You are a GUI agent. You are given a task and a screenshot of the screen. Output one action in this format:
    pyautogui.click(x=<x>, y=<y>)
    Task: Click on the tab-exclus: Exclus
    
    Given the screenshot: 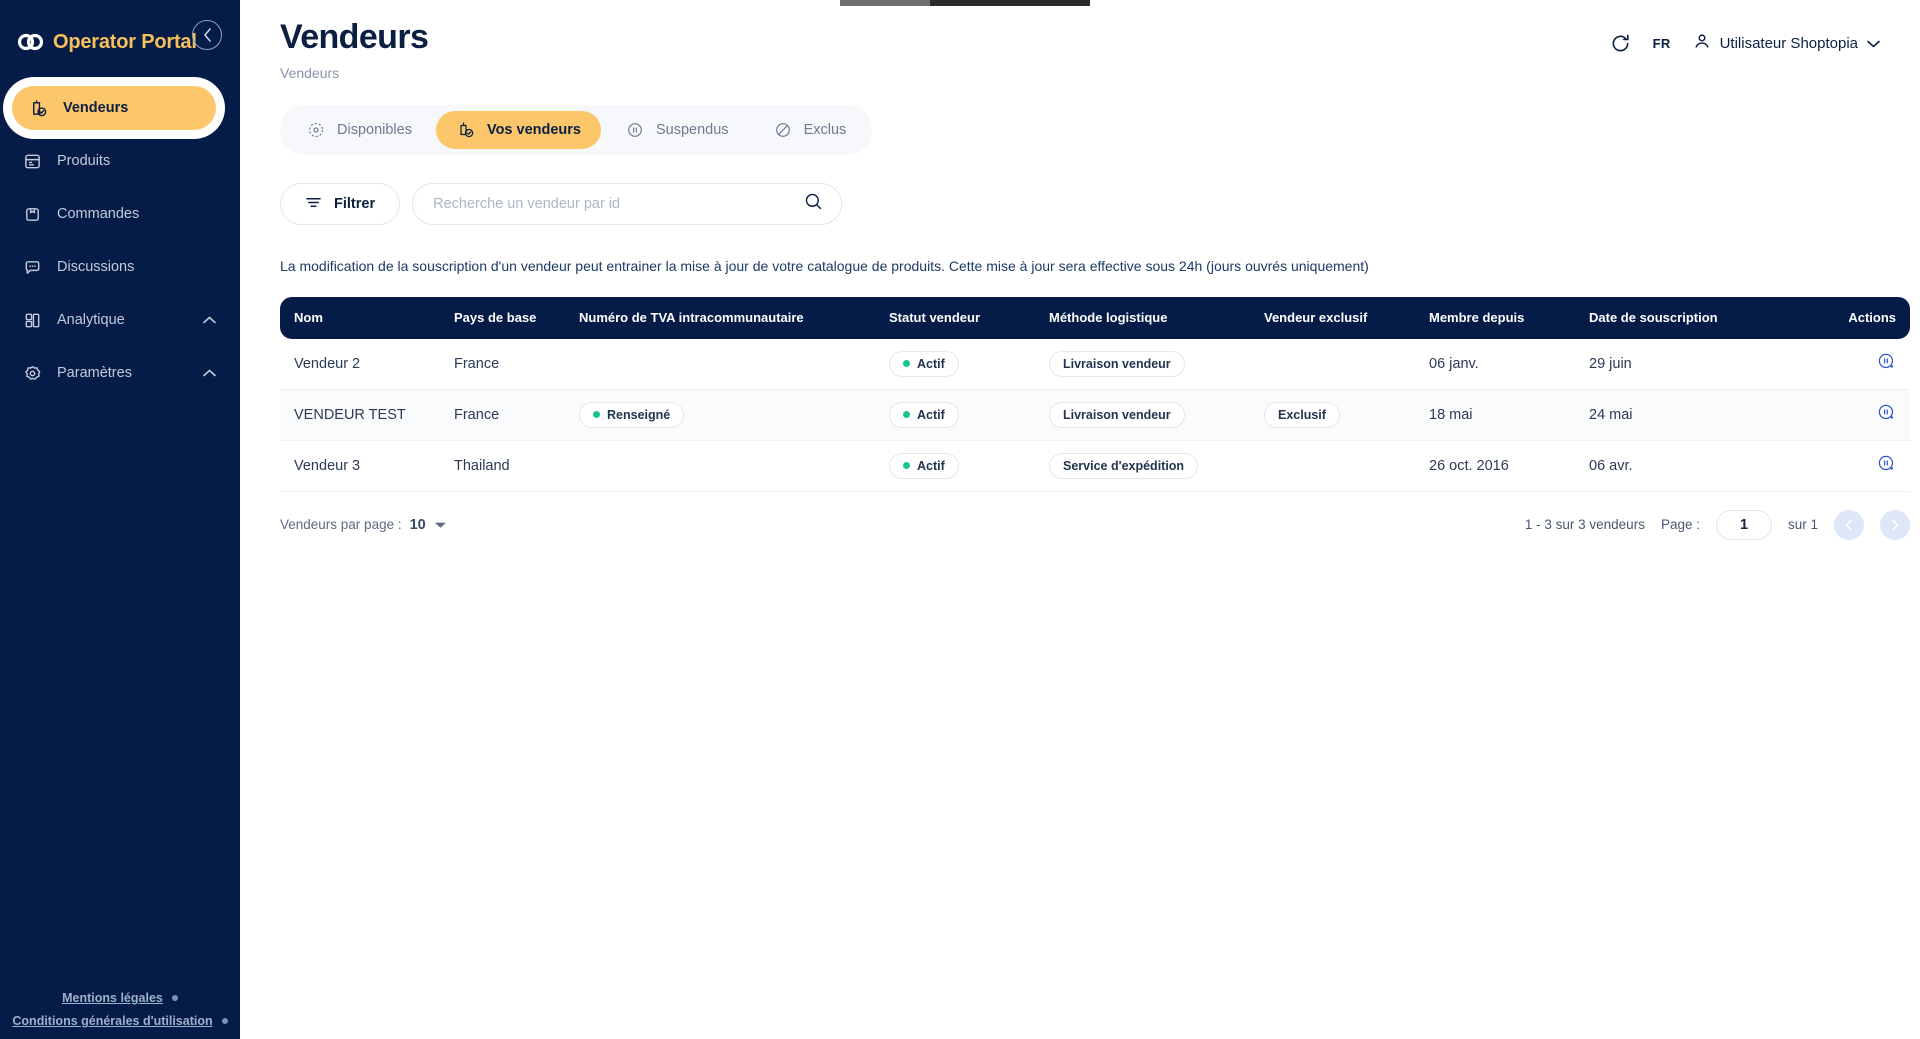 What is the action you would take?
    pyautogui.click(x=810, y=130)
    